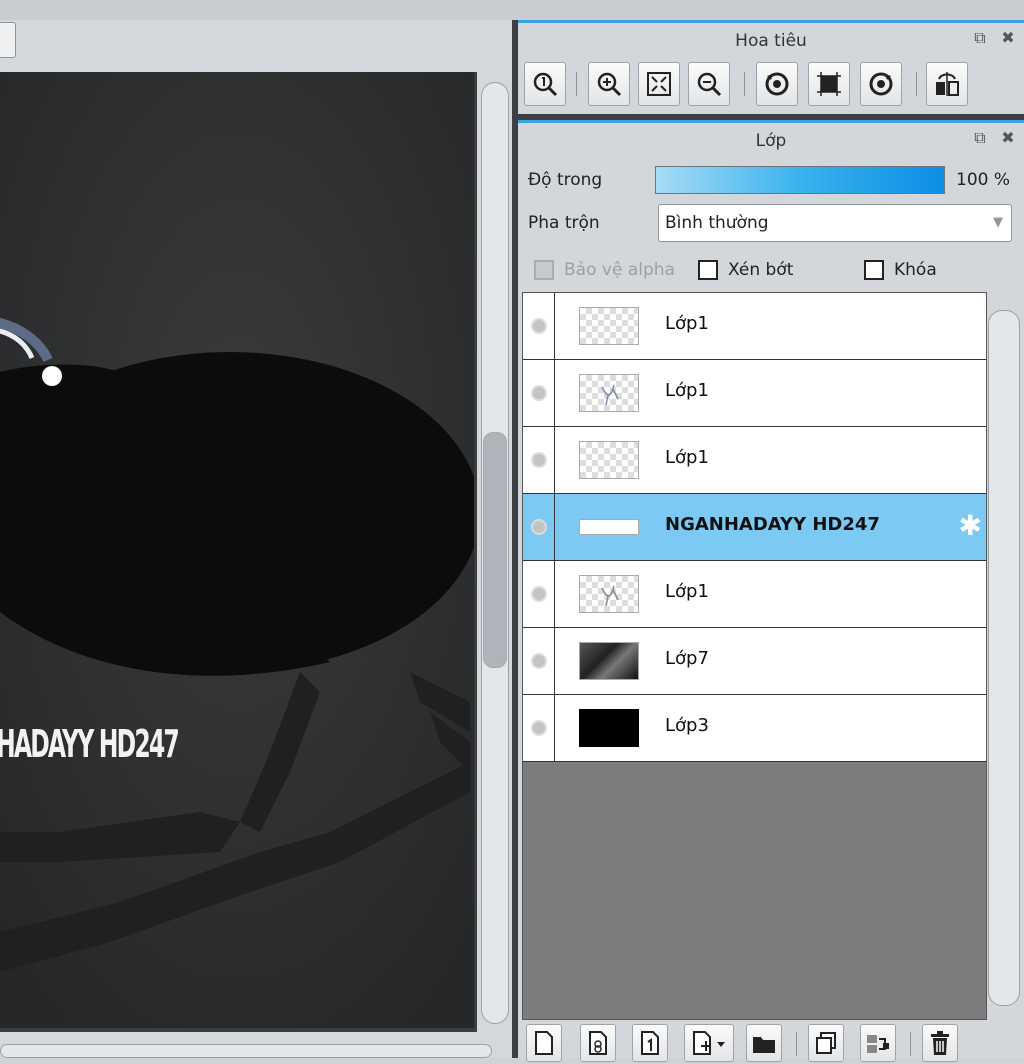 The image size is (1024, 1064). I want to click on zoom-out-button, so click(709, 84).